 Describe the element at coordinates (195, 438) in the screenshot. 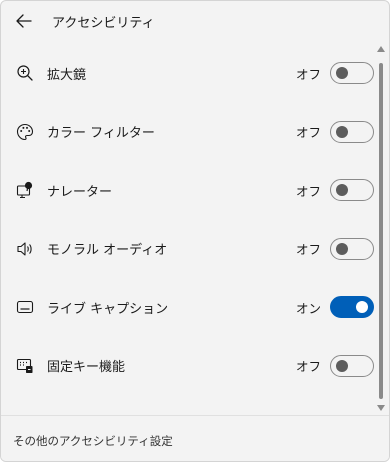

I see `footer: その他のアクセシビリティ設定` at that location.